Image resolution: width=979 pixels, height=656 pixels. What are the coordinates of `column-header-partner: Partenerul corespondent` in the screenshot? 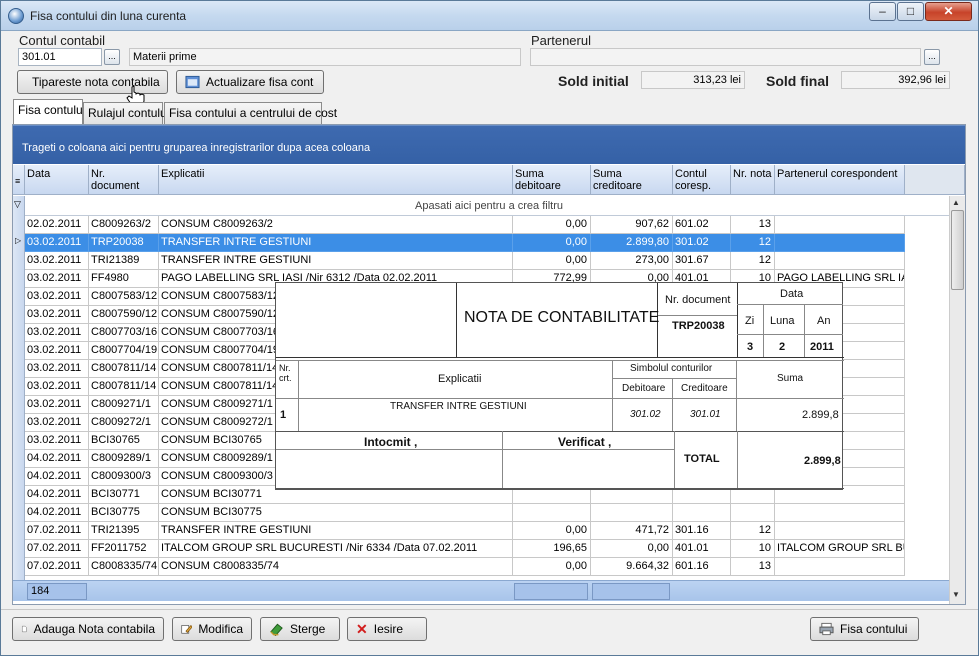 It's located at (840, 180).